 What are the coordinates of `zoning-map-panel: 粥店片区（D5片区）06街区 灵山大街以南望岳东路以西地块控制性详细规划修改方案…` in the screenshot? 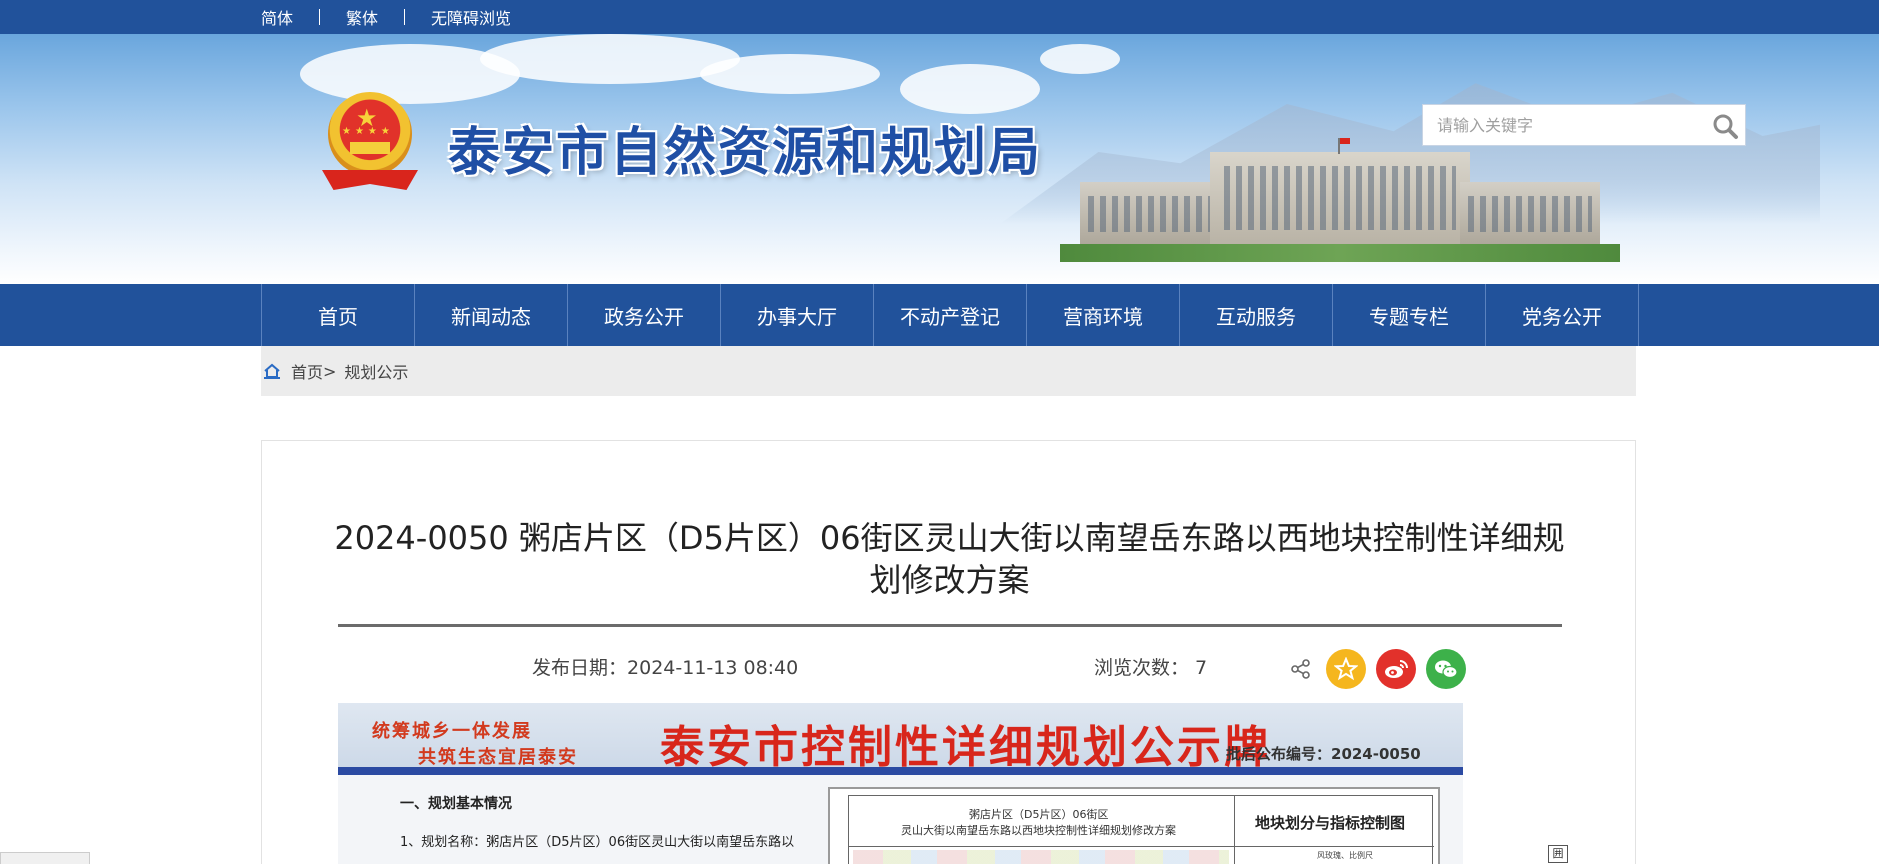 It's located at (1134, 825).